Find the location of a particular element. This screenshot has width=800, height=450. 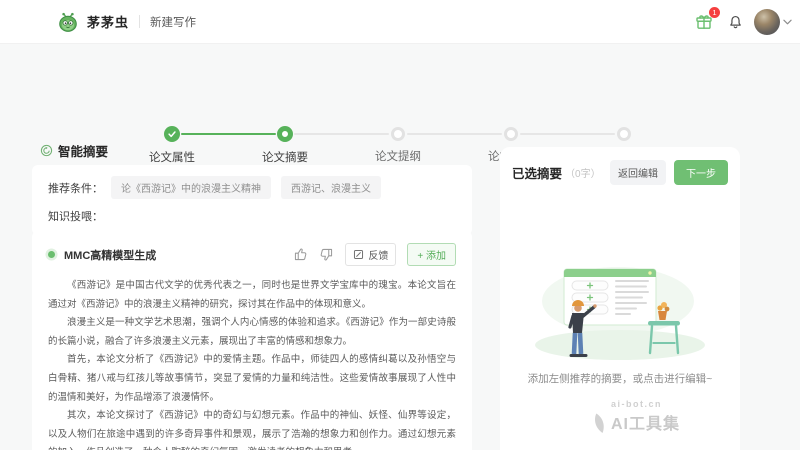

watermark: ai-bot.cn AI工具集 is located at coordinates (636, 416).